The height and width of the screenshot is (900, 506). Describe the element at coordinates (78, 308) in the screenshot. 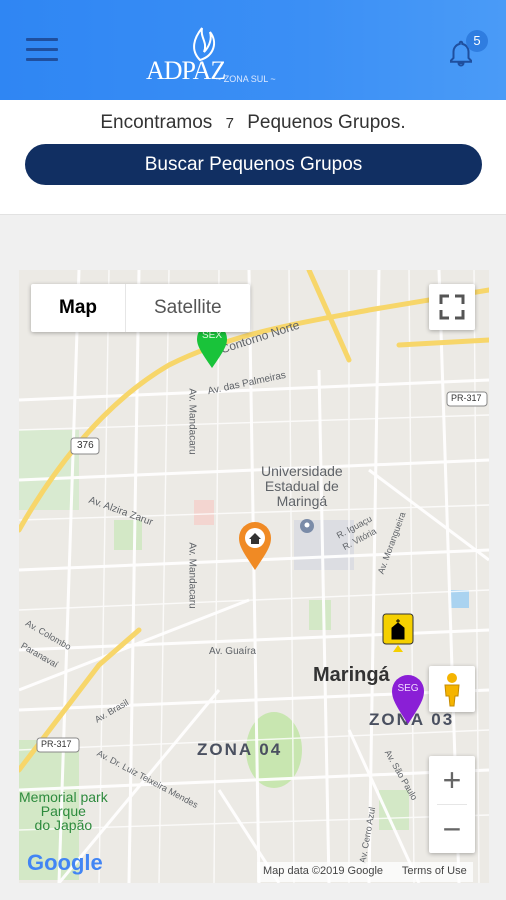

I see `map-type-map-button: Map` at that location.